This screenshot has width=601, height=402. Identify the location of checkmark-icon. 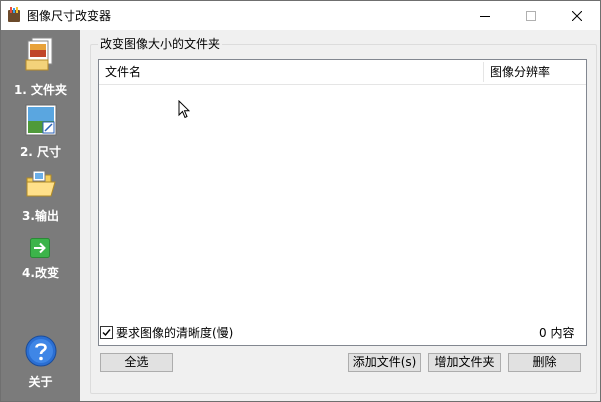
(106, 332).